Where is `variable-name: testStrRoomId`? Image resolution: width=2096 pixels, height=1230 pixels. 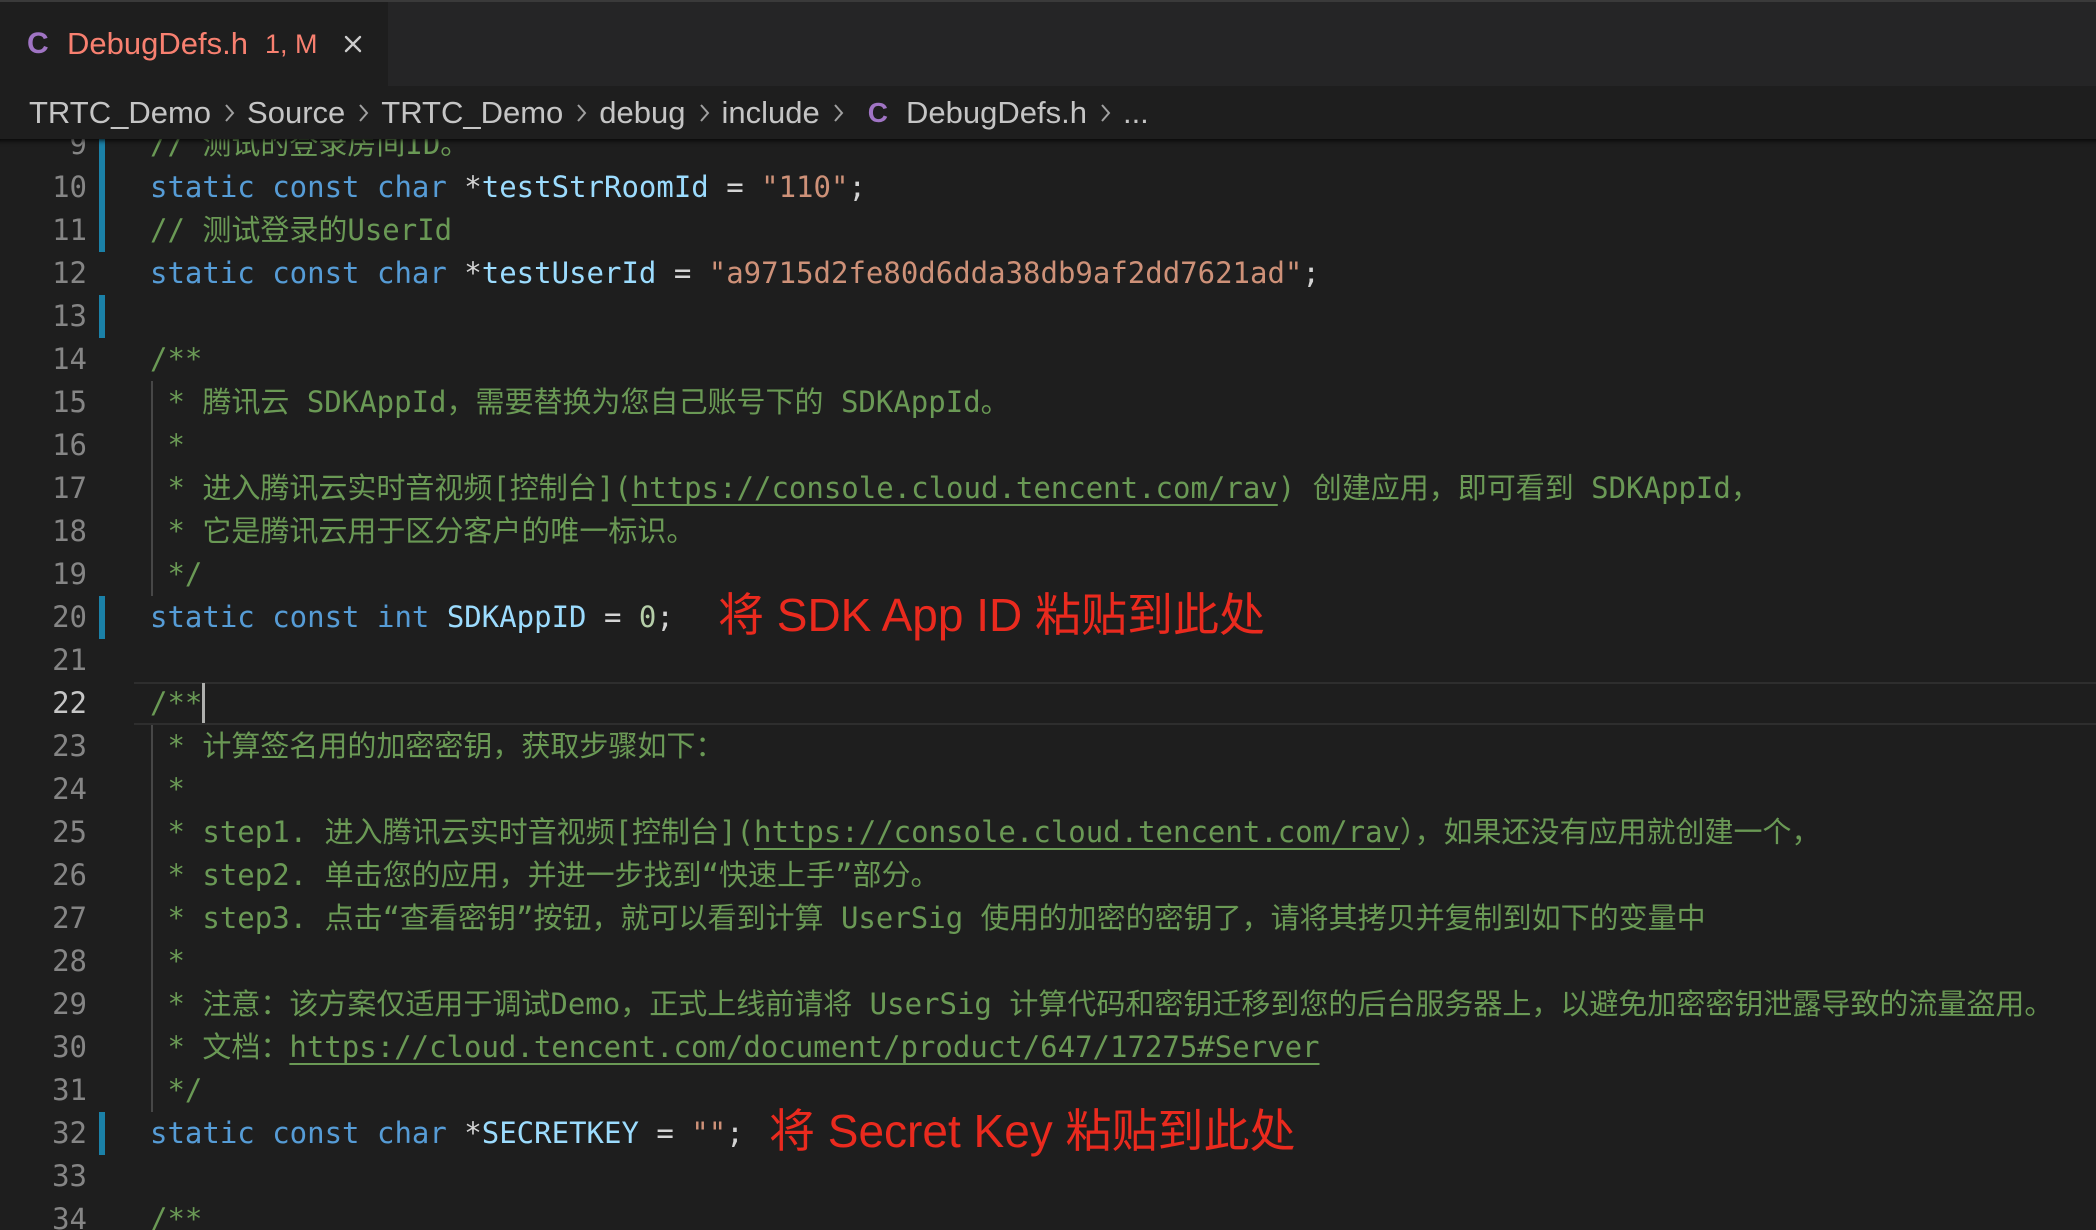
variable-name: testStrRoomId is located at coordinates (595, 187).